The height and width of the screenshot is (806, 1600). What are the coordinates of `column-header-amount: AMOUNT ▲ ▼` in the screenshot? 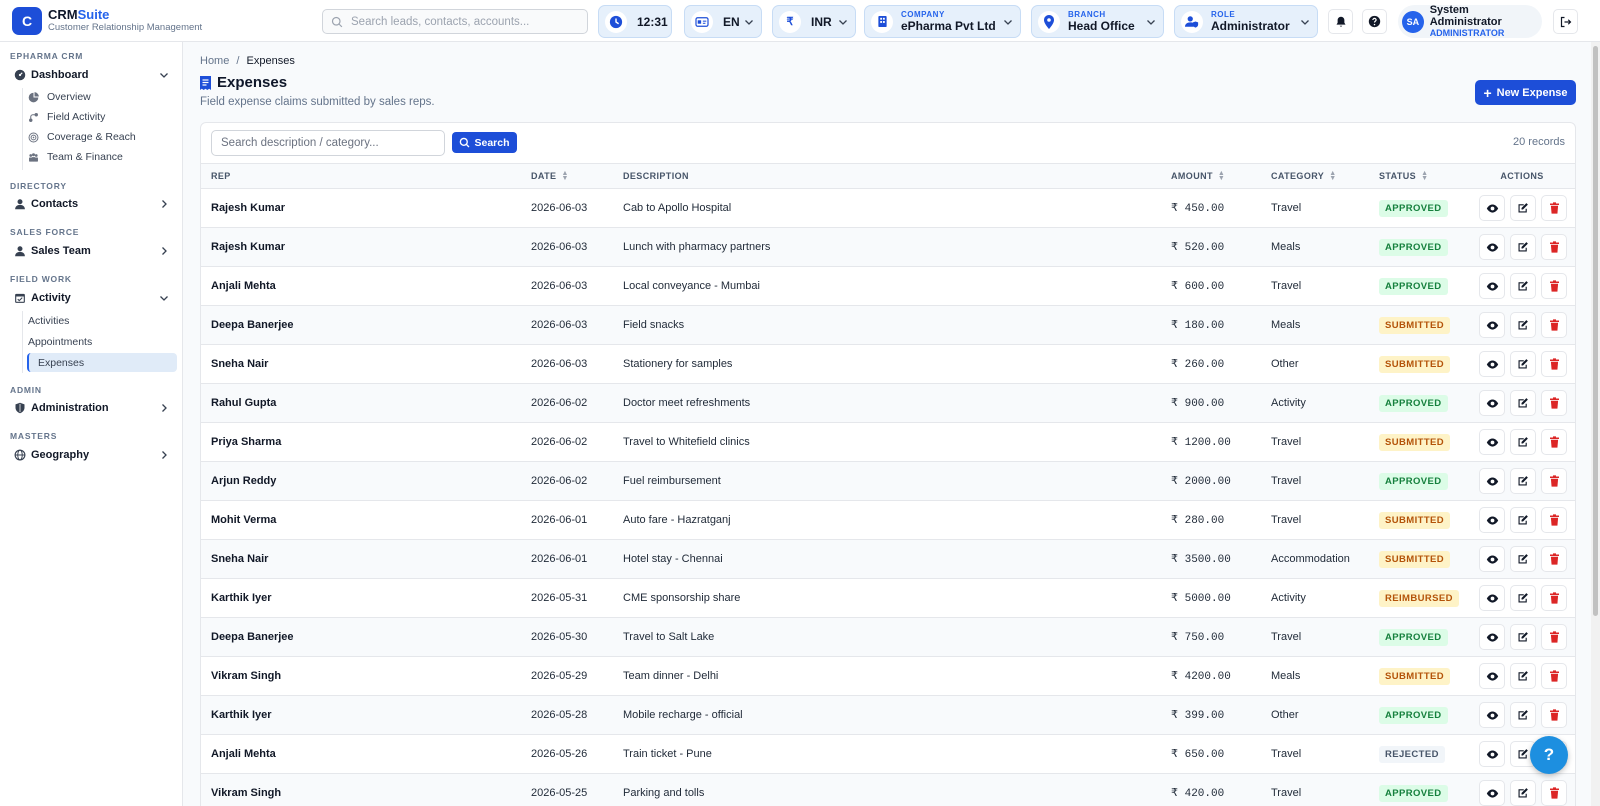 It's located at (1211, 176).